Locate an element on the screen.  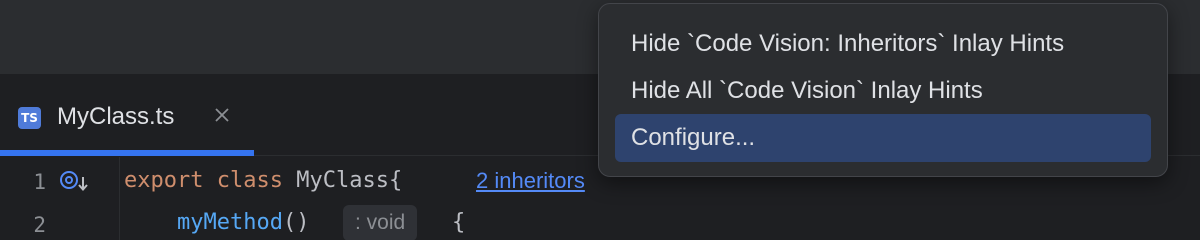
return-type-inlay-hint: : void is located at coordinates (380, 222).